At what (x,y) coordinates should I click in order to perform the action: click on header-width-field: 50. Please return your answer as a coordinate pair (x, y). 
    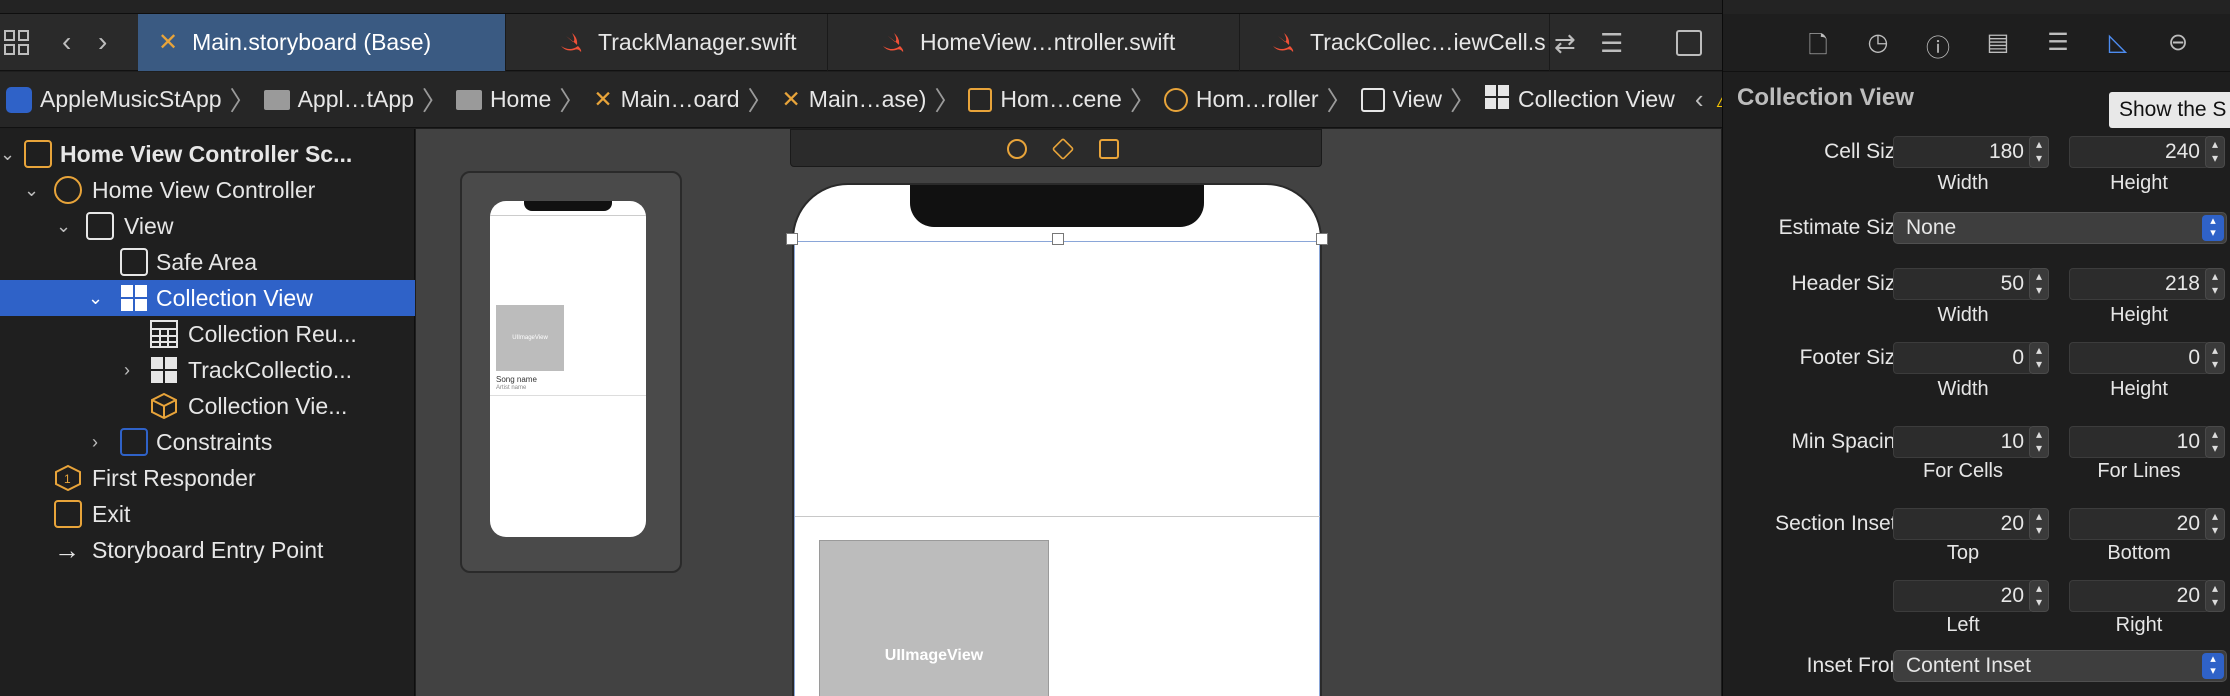
    Looking at the image, I should click on (1963, 284).